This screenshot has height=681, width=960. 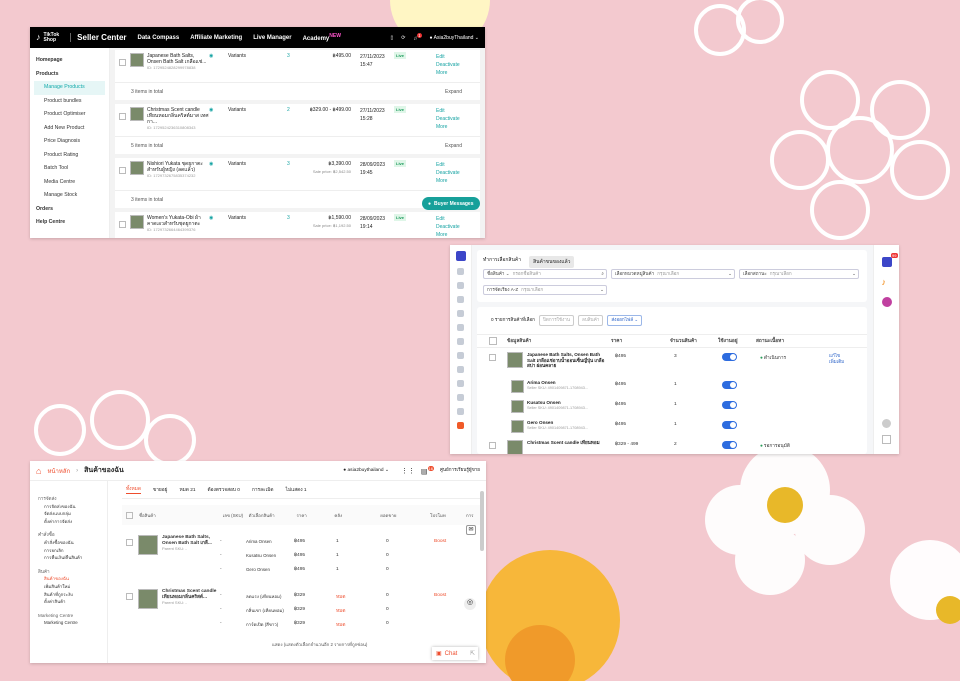 I want to click on disable-button: ปิดการใช้งาน, so click(x=556, y=320).